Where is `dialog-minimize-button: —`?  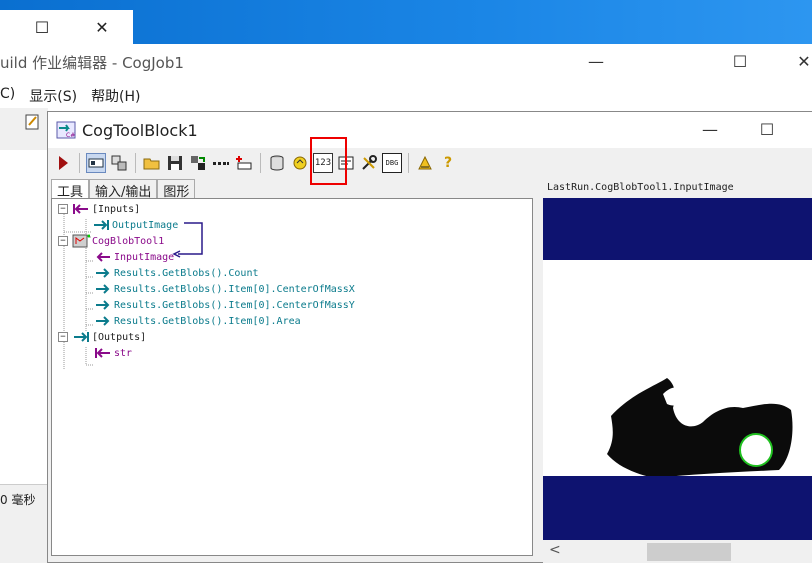 dialog-minimize-button: — is located at coordinates (710, 130).